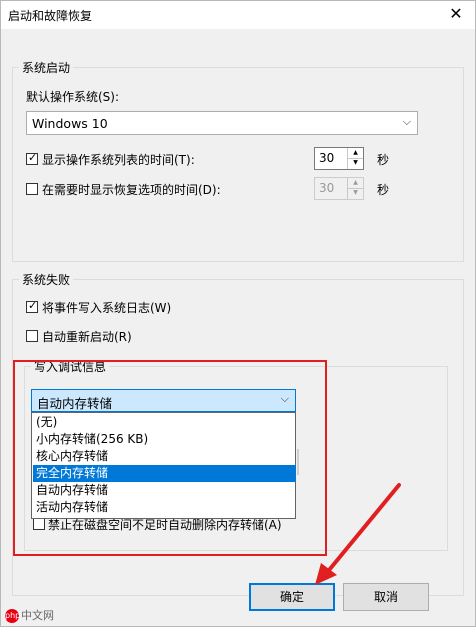  What do you see at coordinates (118, 160) in the screenshot?
I see `show-os-list-label: 显示操作系统列表的时间(T):` at bounding box center [118, 160].